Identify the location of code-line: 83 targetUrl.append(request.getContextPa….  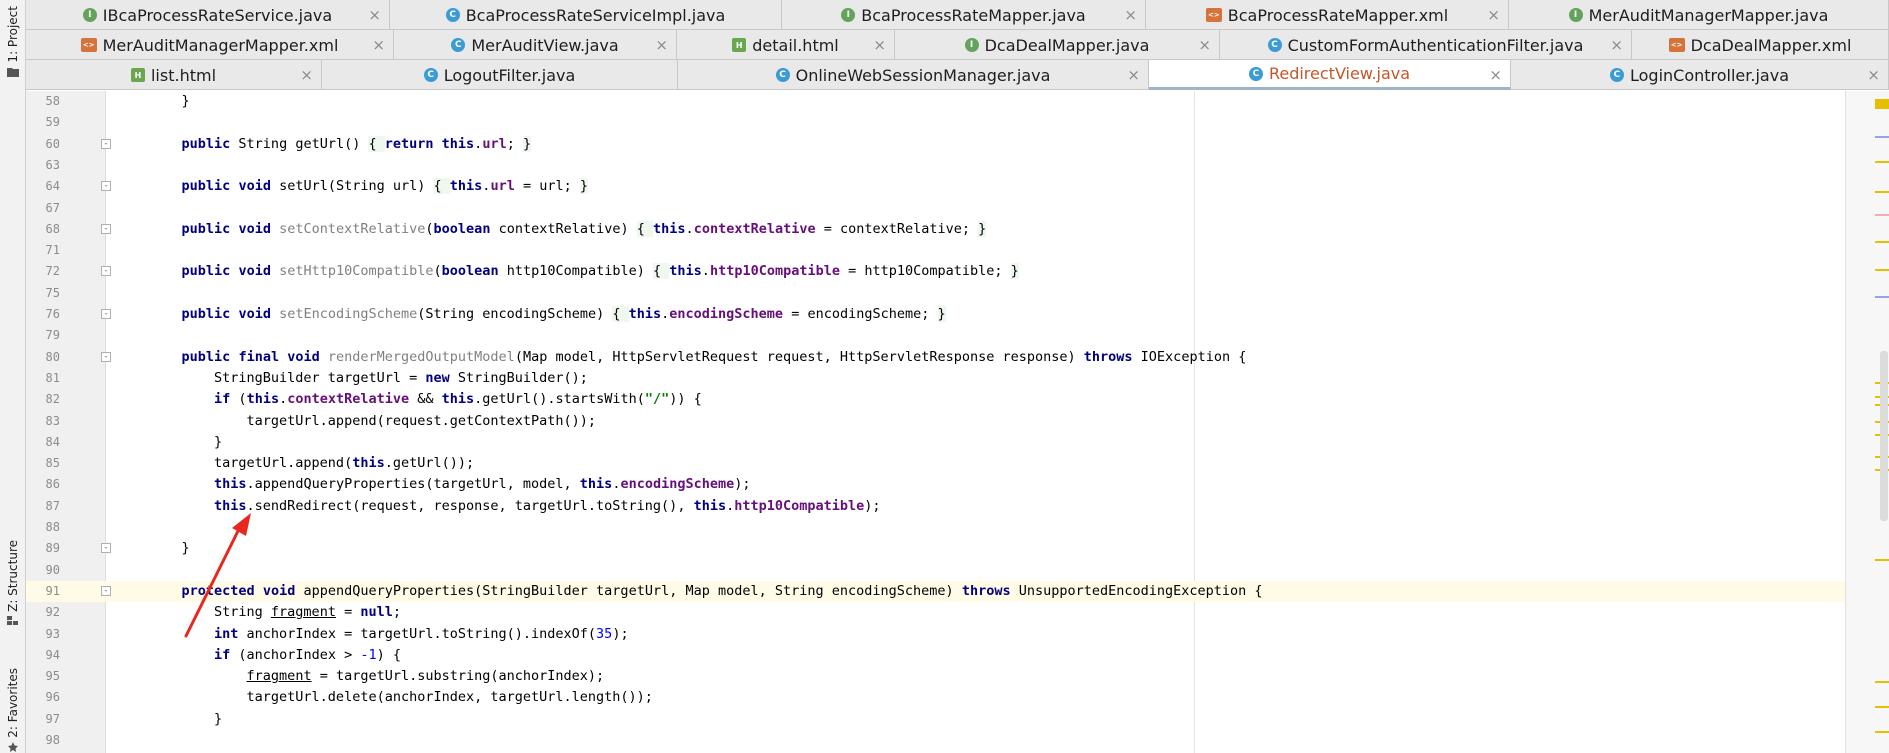
(946, 421).